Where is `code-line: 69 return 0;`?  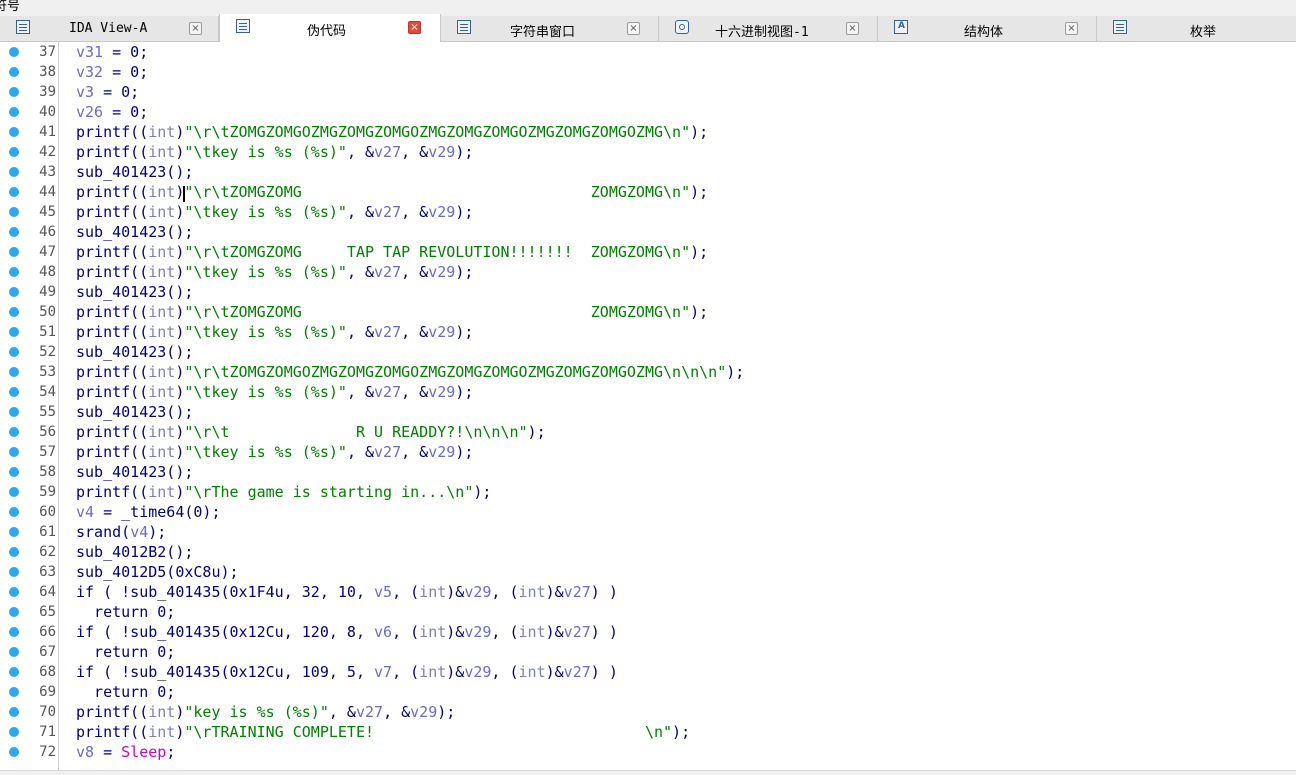
code-line: 69 return 0; is located at coordinates (648, 692).